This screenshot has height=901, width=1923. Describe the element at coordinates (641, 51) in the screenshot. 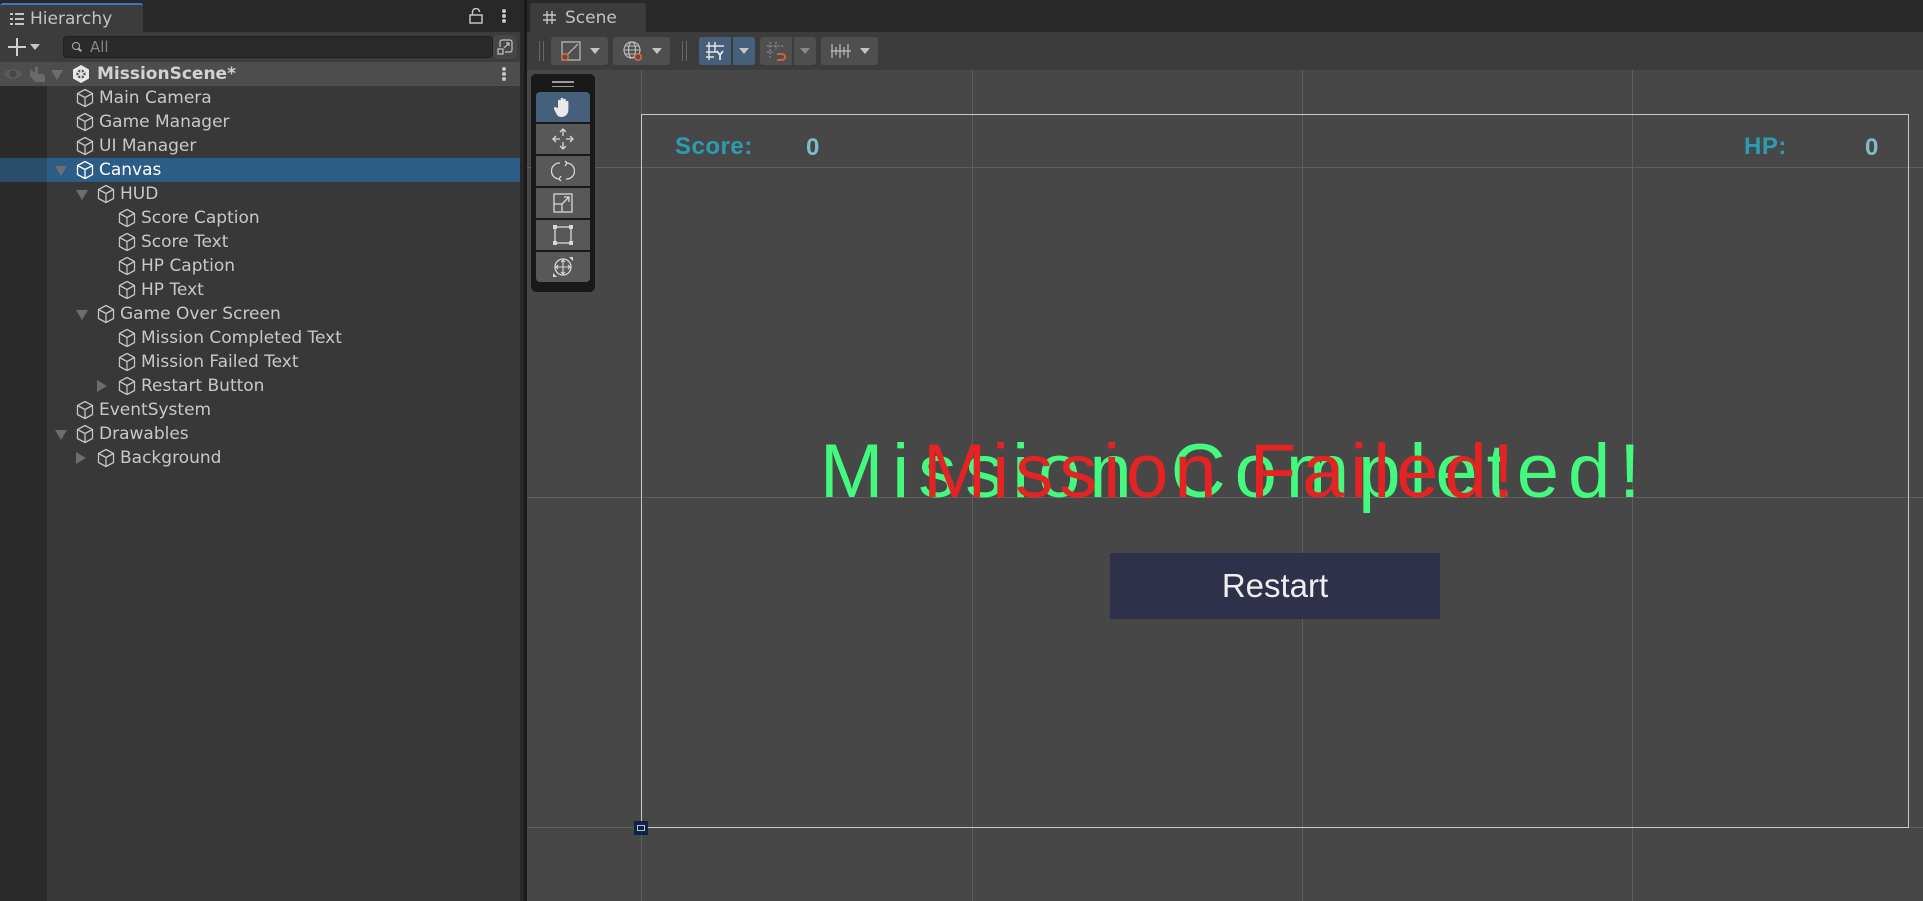

I see `global-local-dropdown` at that location.